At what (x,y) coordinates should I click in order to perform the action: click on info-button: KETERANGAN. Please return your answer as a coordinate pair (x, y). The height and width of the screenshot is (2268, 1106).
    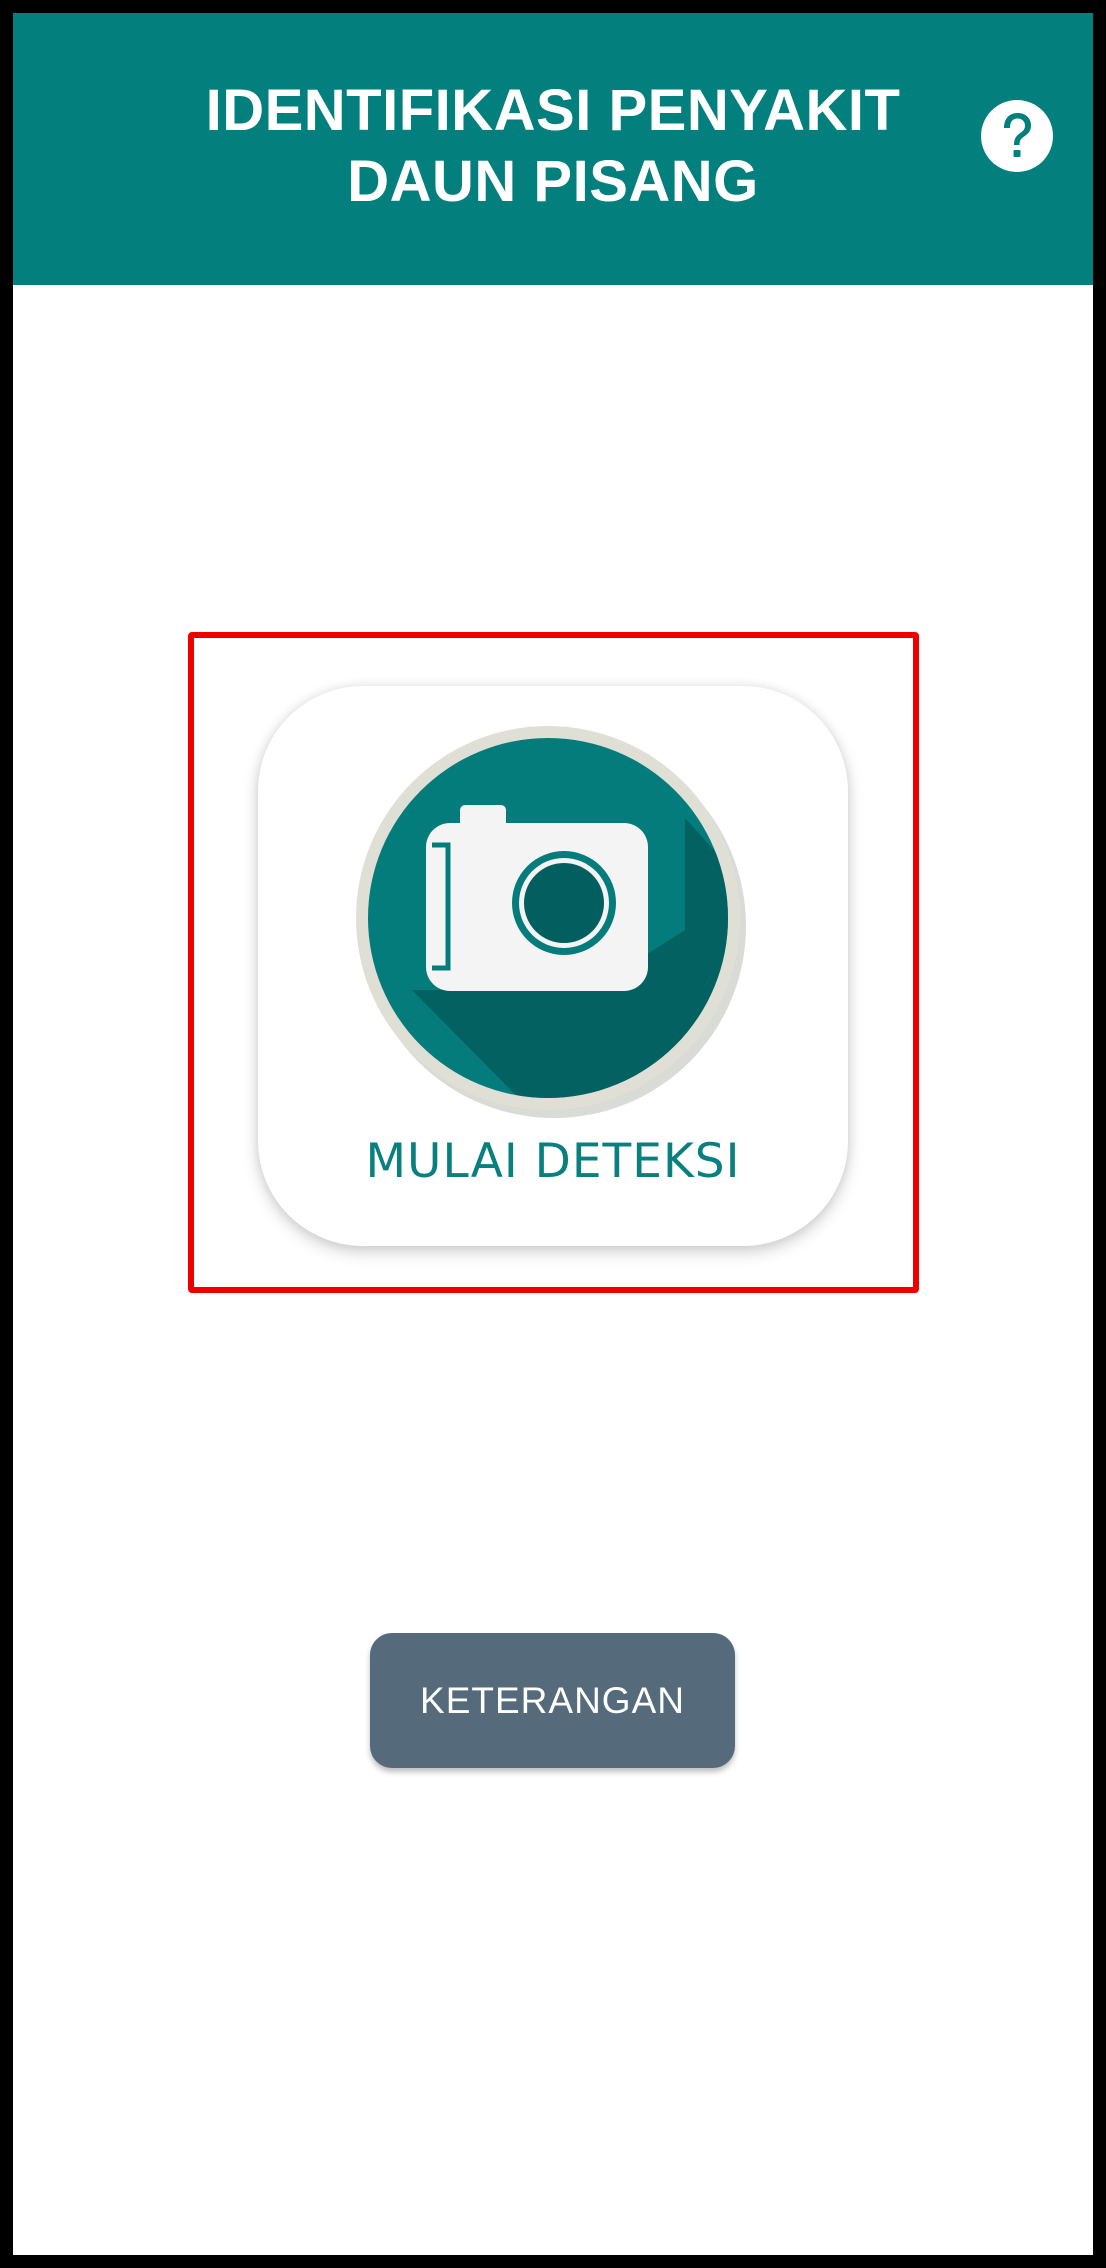
    Looking at the image, I should click on (552, 1700).